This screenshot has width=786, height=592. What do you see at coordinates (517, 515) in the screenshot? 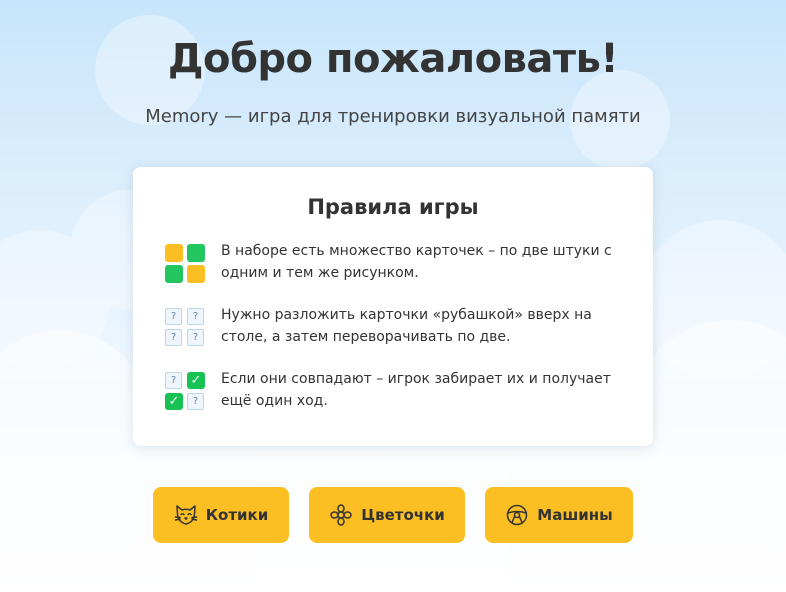
I see `steering-wheel-icon` at bounding box center [517, 515].